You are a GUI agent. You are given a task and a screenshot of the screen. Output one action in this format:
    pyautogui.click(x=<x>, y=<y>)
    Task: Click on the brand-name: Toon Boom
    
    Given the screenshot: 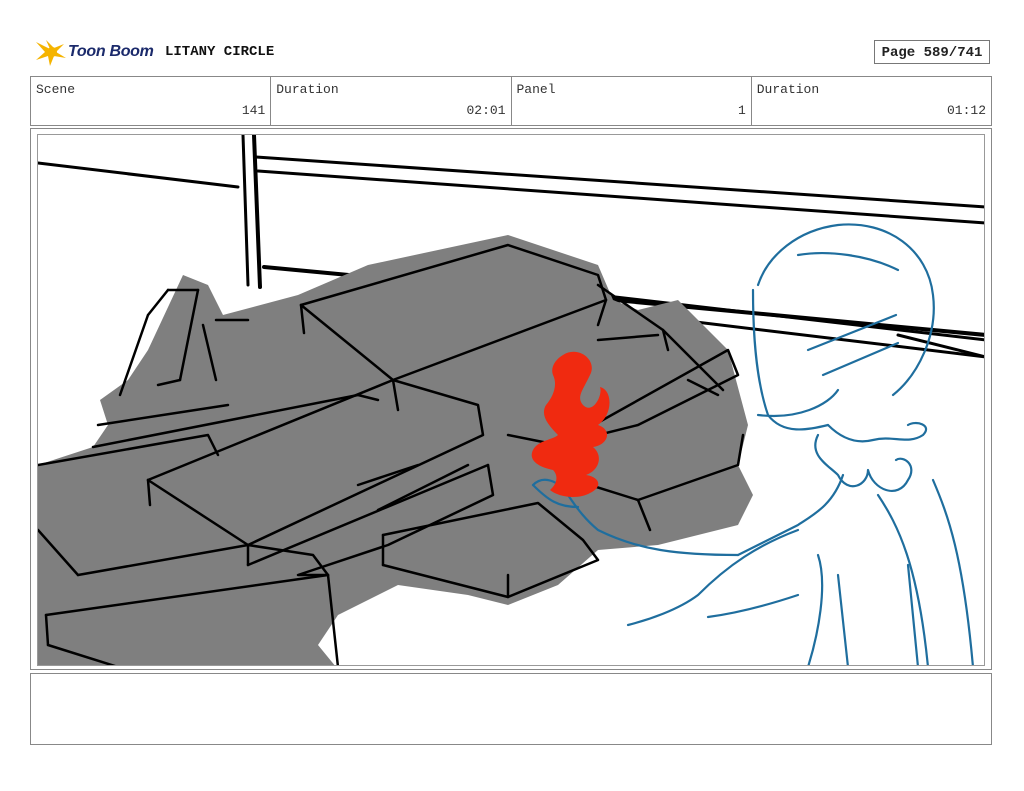 What is the action you would take?
    pyautogui.click(x=111, y=51)
    